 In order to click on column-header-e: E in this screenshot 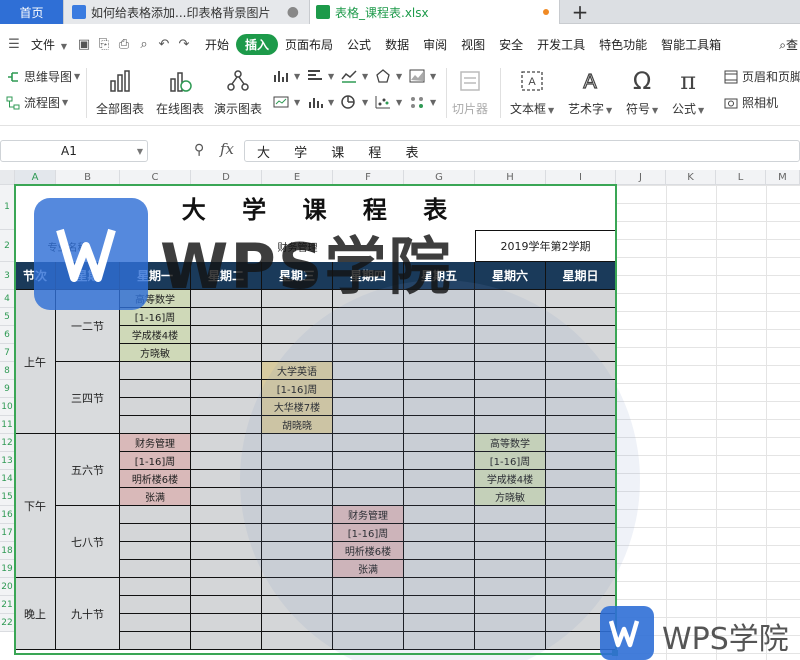, I will do `click(297, 177)`.